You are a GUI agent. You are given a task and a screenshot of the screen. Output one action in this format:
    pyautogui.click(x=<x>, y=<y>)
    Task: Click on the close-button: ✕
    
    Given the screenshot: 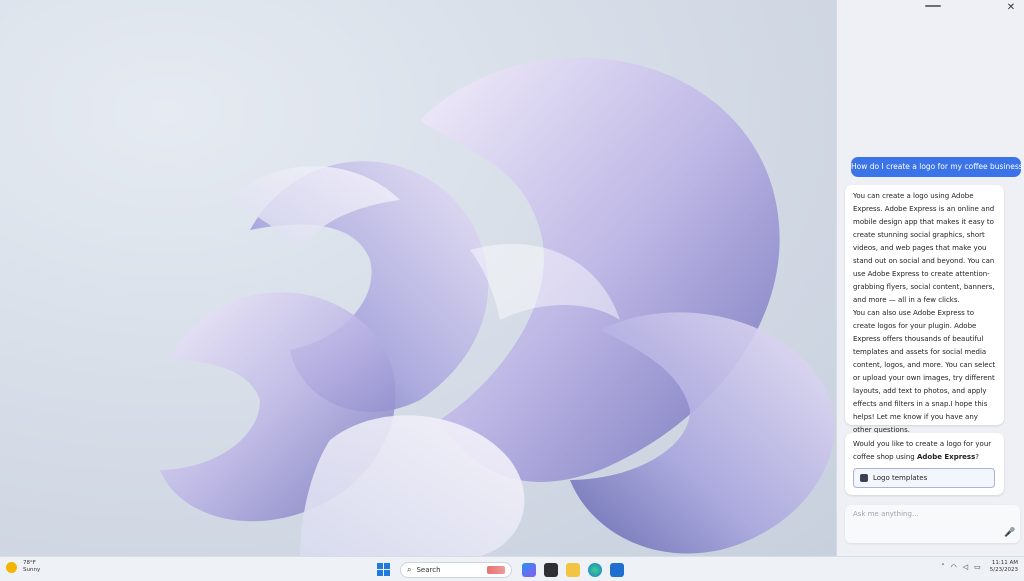 What is the action you would take?
    pyautogui.click(x=1011, y=8)
    